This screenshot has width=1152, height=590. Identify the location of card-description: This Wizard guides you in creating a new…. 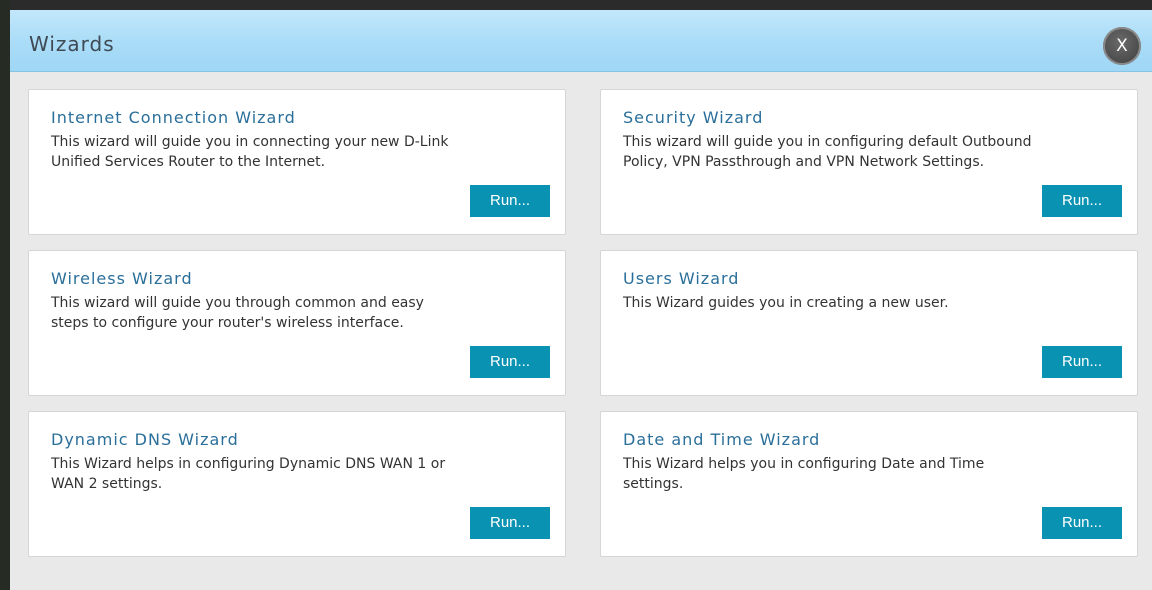
(786, 303).